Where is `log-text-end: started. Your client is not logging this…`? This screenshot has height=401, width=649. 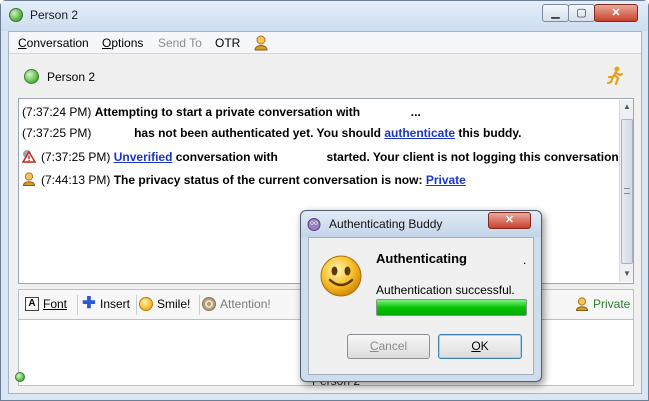
log-text-end: started. Your client is not logging this… is located at coordinates (474, 157).